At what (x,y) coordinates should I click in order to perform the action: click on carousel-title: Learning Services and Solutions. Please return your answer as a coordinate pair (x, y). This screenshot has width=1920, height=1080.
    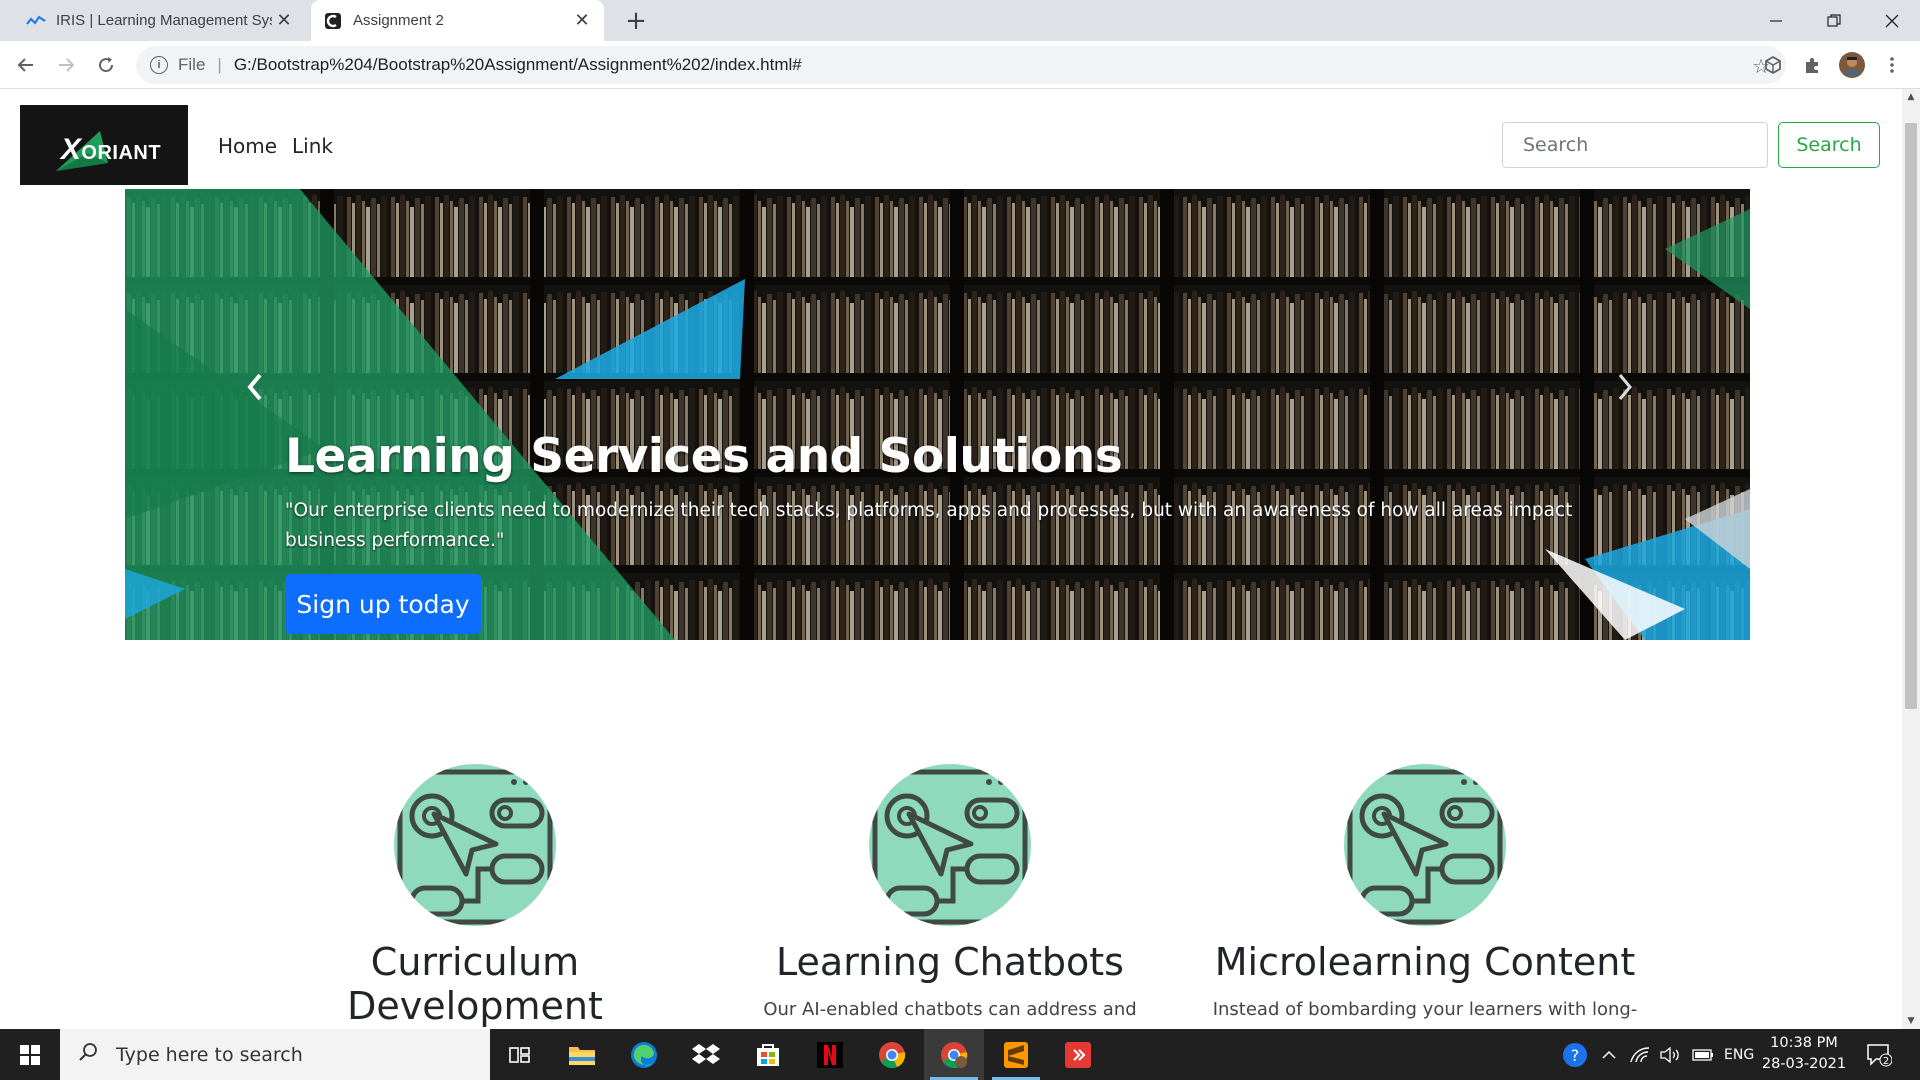
    Looking at the image, I should click on (704, 456).